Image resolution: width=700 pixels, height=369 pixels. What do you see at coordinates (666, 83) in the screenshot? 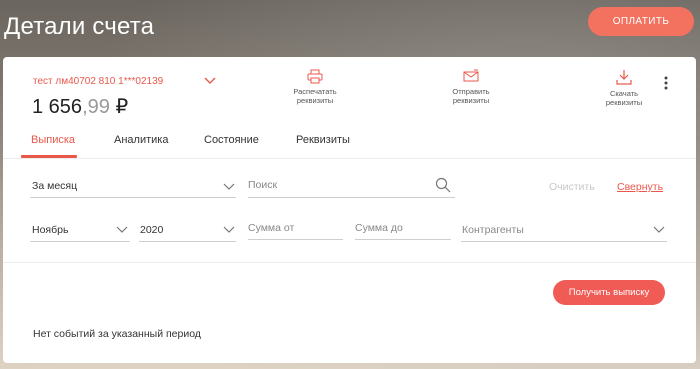
I see `more-options-icon` at bounding box center [666, 83].